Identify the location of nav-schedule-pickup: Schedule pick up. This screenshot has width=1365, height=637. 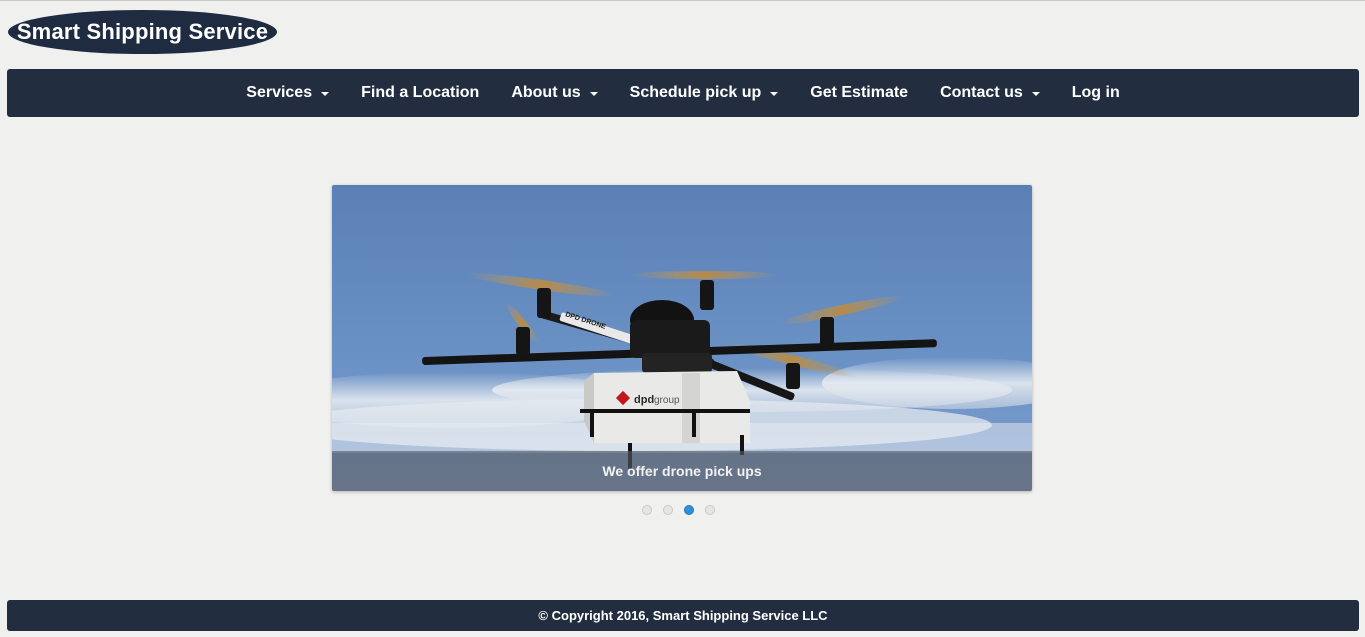
(704, 93).